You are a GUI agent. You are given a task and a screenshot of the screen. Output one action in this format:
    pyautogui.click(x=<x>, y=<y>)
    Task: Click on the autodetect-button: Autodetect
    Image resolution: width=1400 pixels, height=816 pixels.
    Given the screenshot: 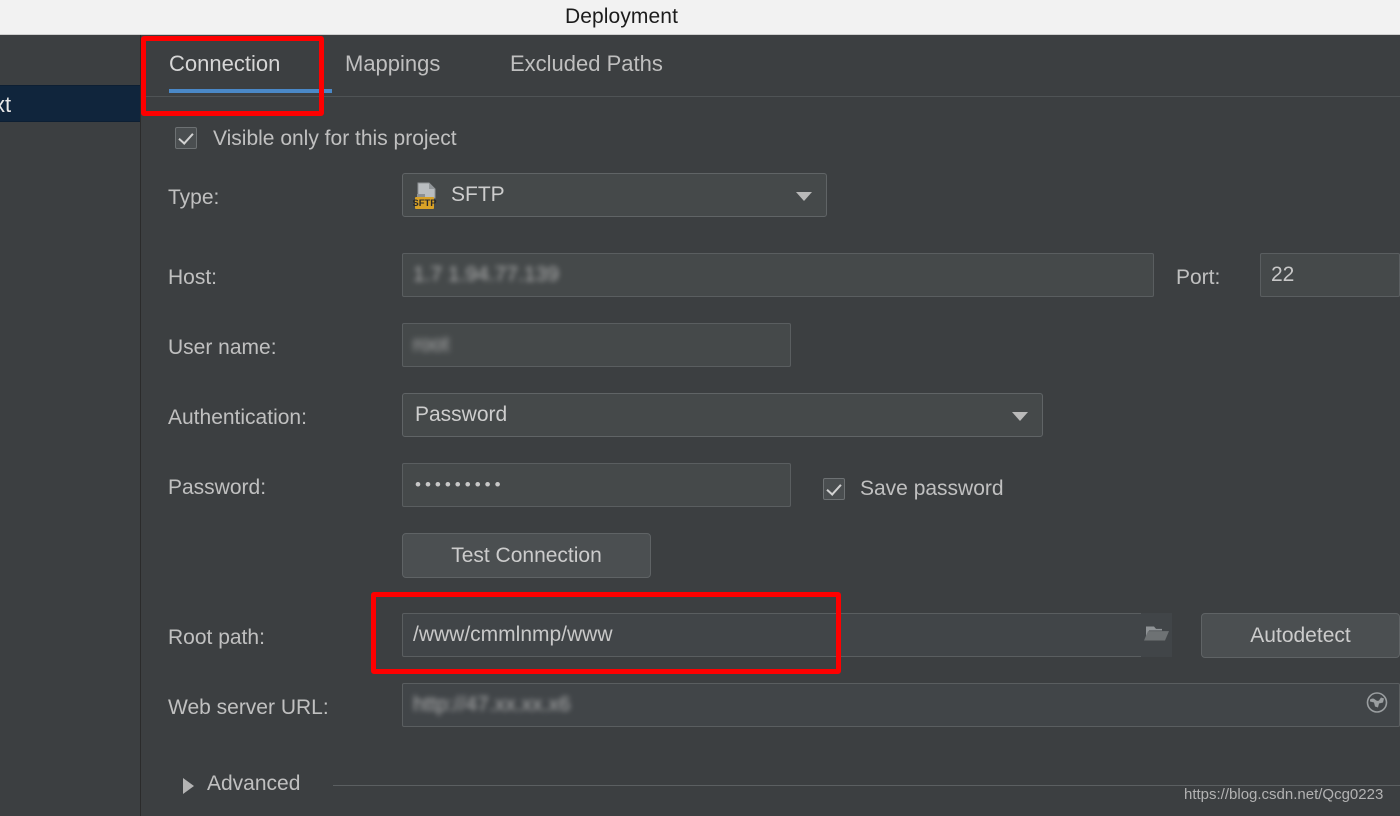 What is the action you would take?
    pyautogui.click(x=1300, y=635)
    